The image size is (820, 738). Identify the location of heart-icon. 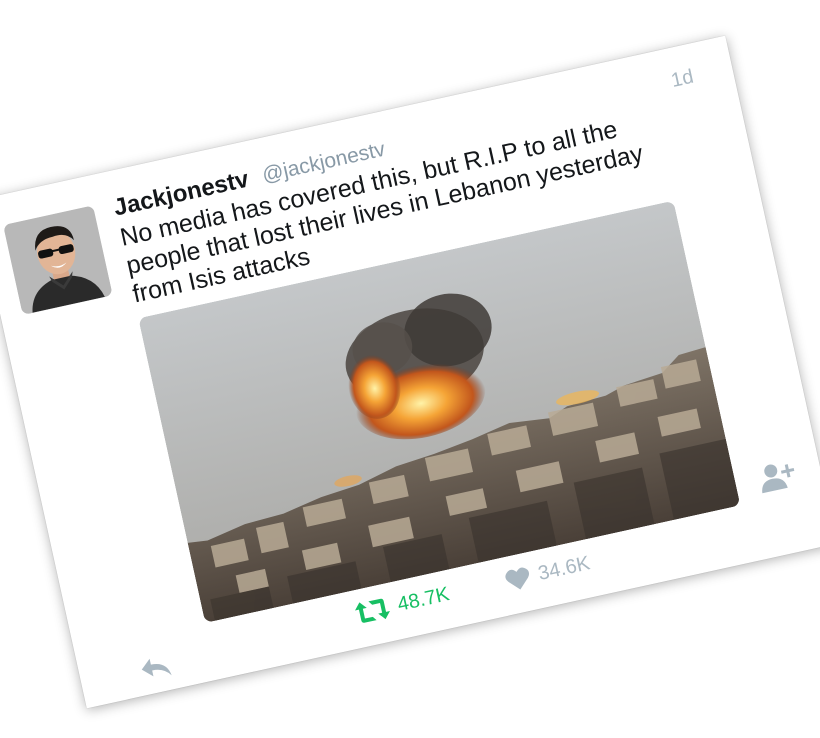
(517, 578).